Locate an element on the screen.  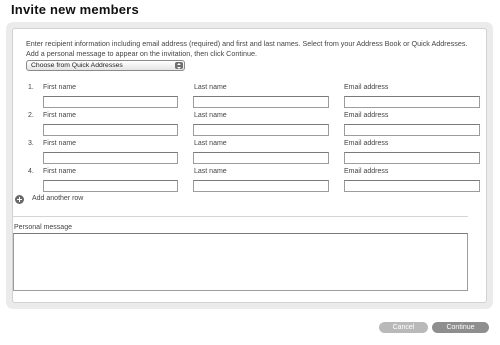
add-another-row-button: Add another row is located at coordinates (55, 200).